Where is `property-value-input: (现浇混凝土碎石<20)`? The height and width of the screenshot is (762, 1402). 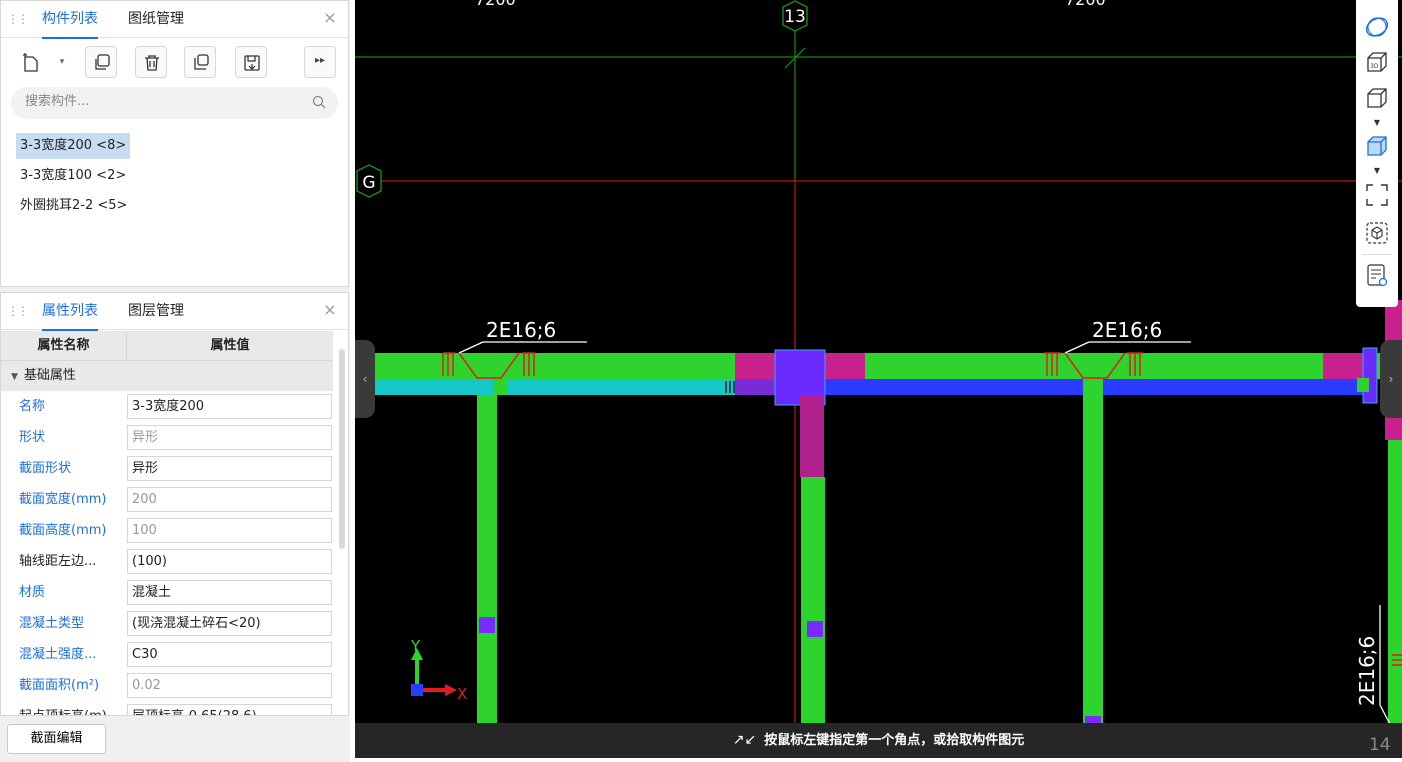 property-value-input: (现浇混凝土碎石<20) is located at coordinates (229, 623).